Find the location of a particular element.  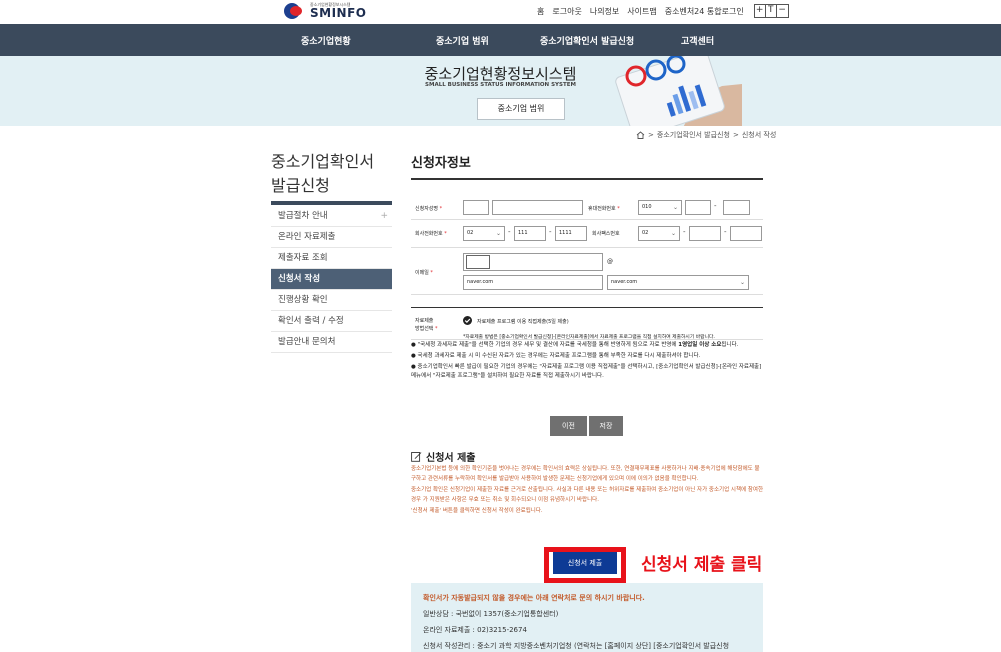

sidebar-item-contact-info: 발급안내 문의처 is located at coordinates (331, 342).